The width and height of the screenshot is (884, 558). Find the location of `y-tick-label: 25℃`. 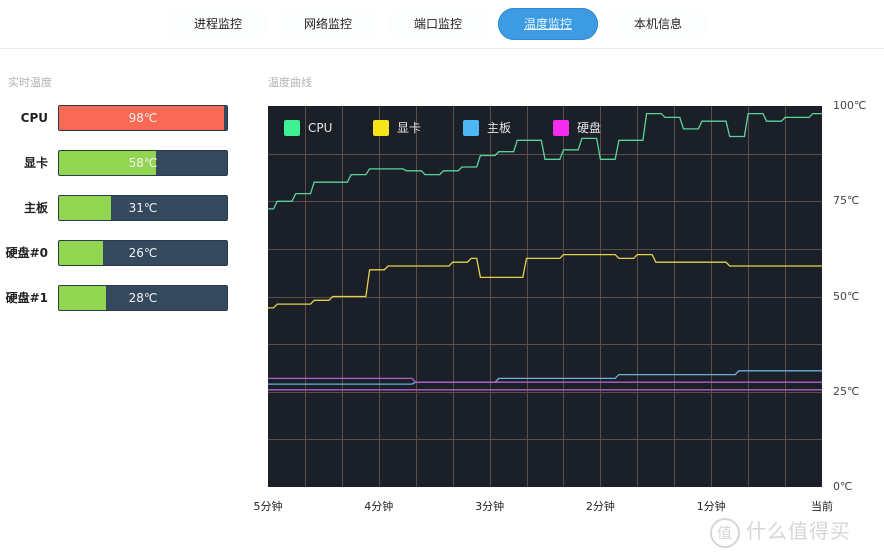

y-tick-label: 25℃ is located at coordinates (846, 391).